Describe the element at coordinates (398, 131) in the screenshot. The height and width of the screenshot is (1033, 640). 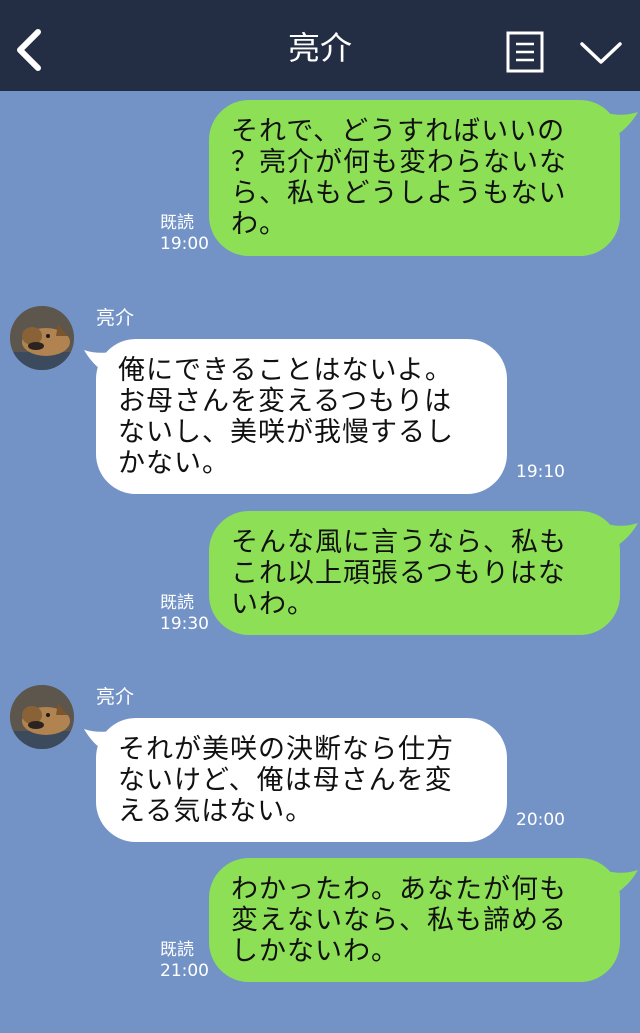
I see `message-line: それで、どうすればいいの` at that location.